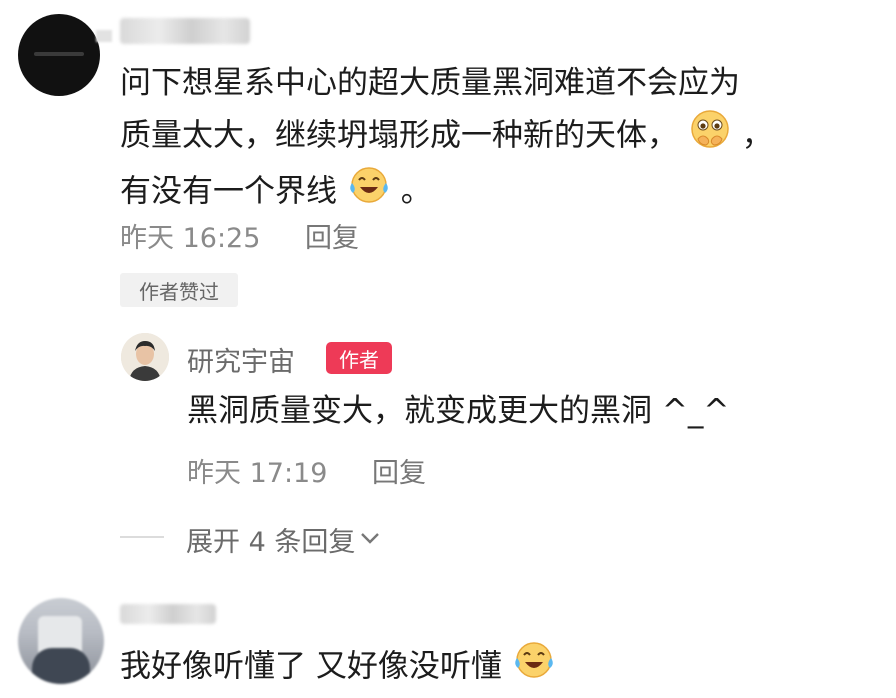 The image size is (896, 698). Describe the element at coordinates (458, 411) in the screenshot. I see `reply-text: 黑洞质量变大，就变成更大的黑洞 ^_^` at that location.